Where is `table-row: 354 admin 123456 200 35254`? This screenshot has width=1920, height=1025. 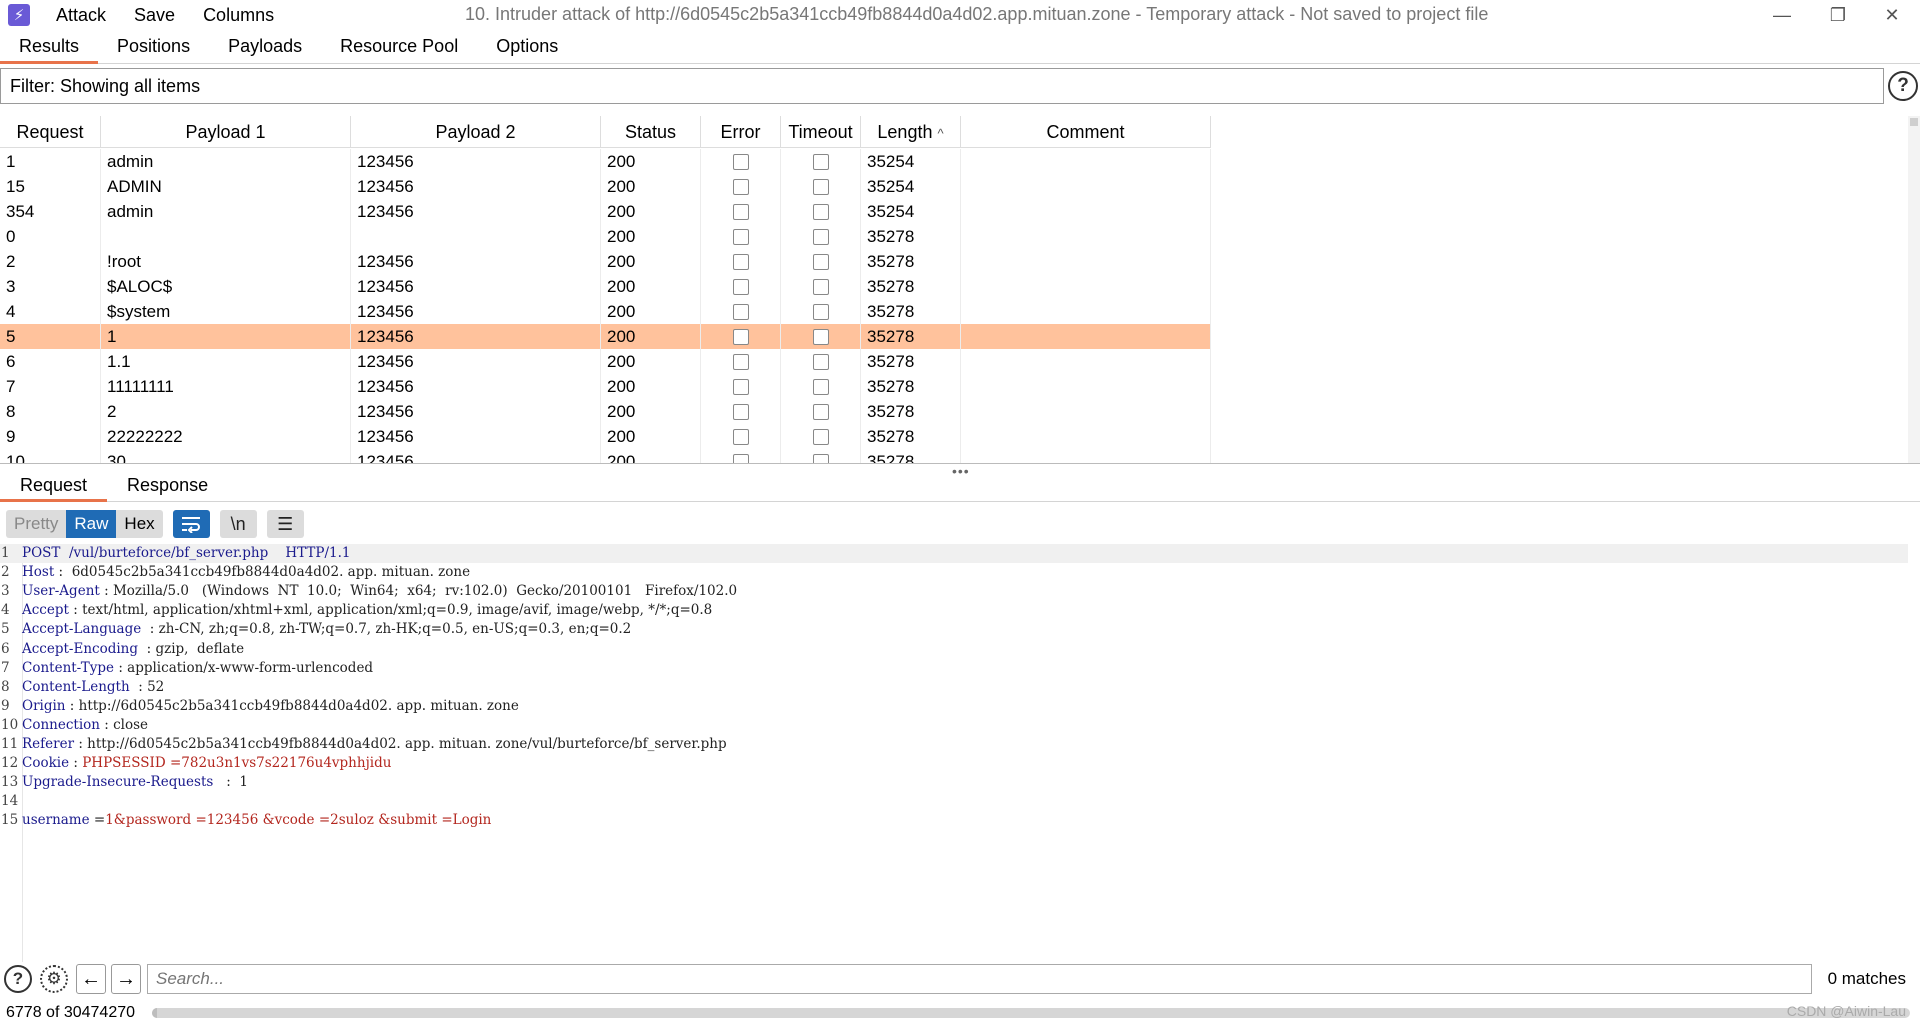
table-row: 354 admin 123456 200 35254 is located at coordinates (605, 211).